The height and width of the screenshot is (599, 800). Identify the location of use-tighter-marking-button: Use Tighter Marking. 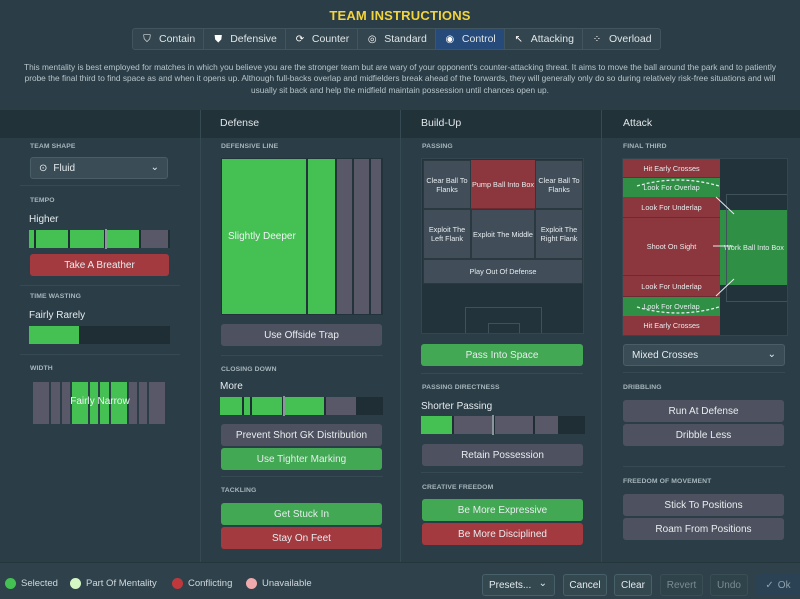
(301, 459).